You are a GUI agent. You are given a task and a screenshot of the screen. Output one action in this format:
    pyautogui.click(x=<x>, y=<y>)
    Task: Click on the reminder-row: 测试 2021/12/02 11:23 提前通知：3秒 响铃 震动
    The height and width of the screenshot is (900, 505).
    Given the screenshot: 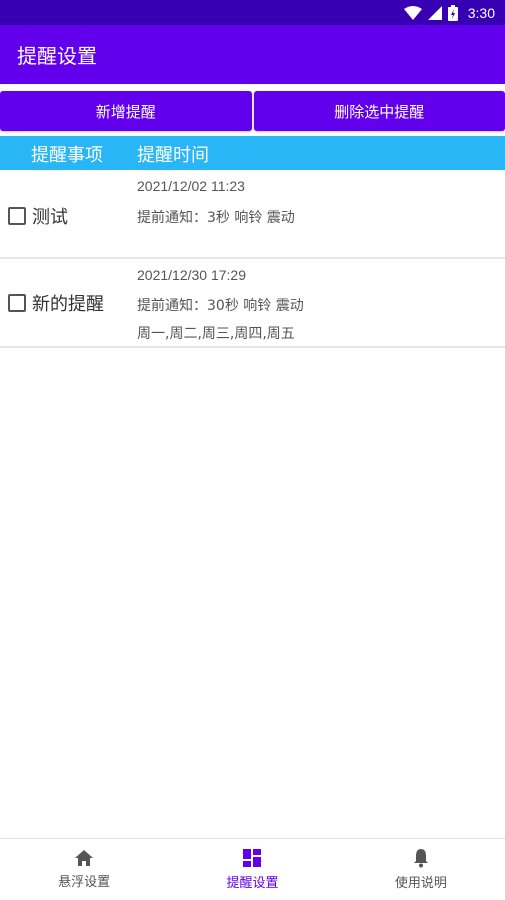 What is the action you would take?
    pyautogui.click(x=252, y=214)
    